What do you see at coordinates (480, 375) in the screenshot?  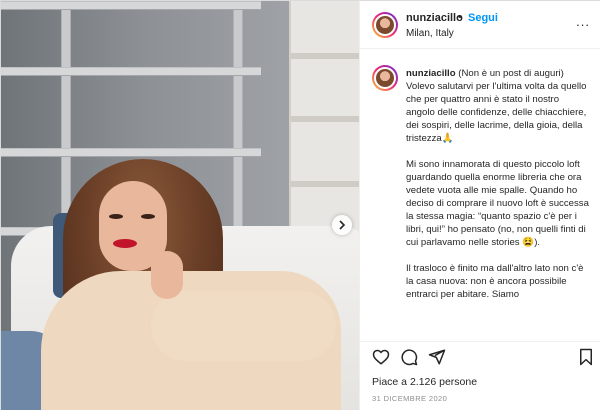 I see `action-bar: Piace a 2.126 persone 31 DICEMBRE 2020` at bounding box center [480, 375].